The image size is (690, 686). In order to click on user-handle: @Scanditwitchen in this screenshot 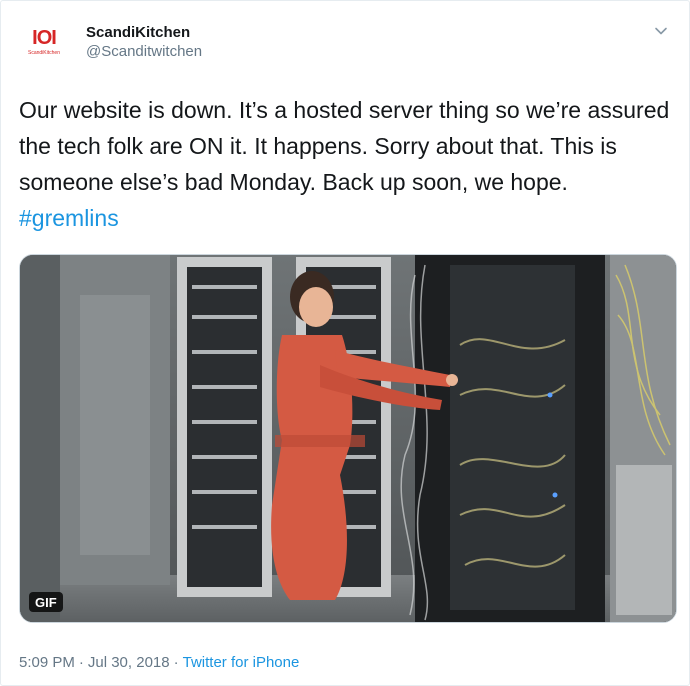, I will do `click(144, 52)`.